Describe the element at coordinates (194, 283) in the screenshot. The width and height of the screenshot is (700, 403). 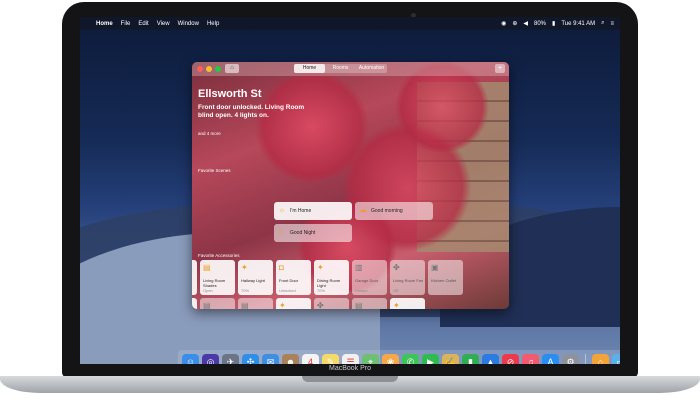
I see `accessory-name: Living Room Thermostat` at that location.